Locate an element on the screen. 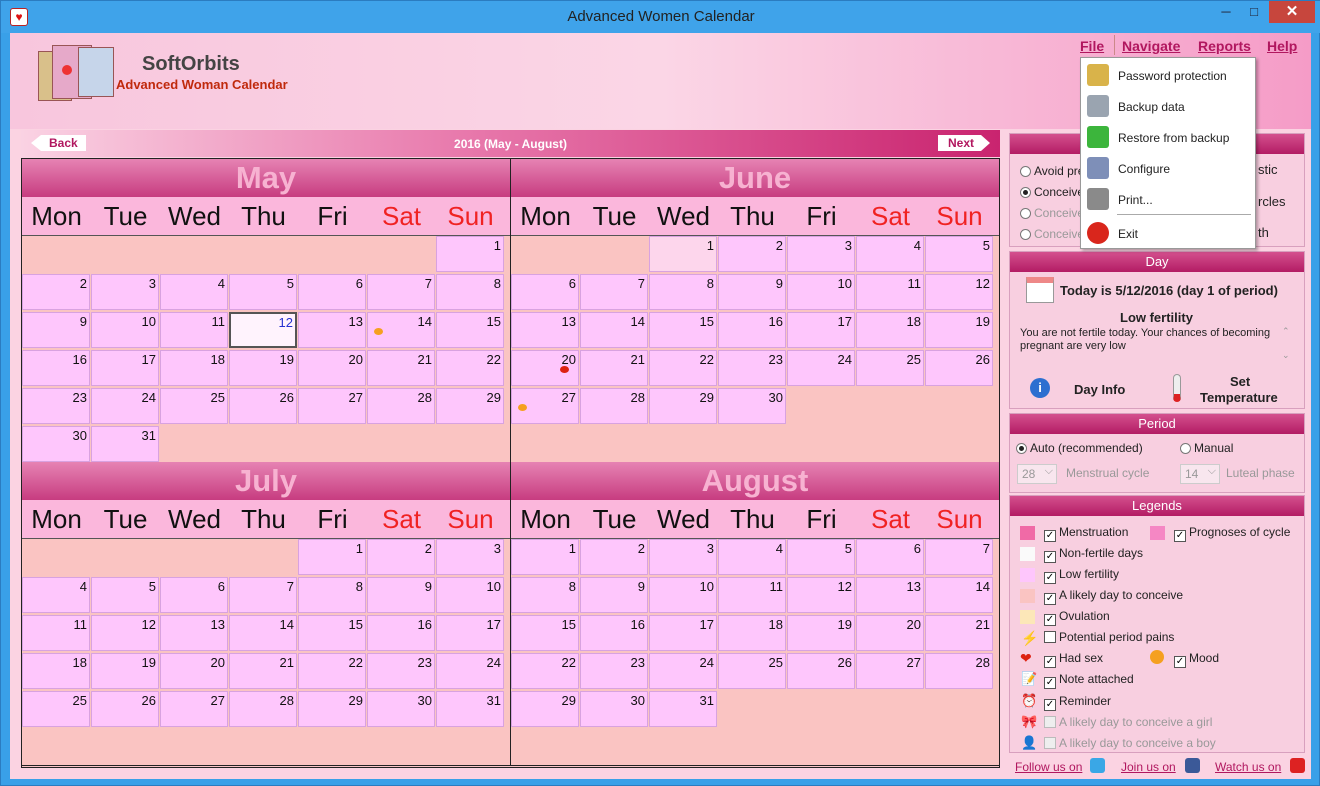 The height and width of the screenshot is (786, 1320). close-button: ✕ is located at coordinates (1292, 12).